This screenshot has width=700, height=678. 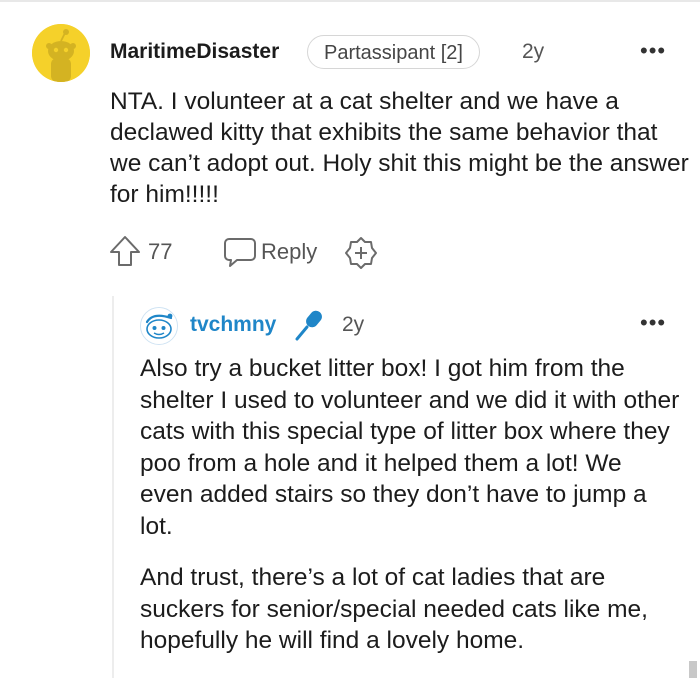 What do you see at coordinates (393, 52) in the screenshot?
I see `user-flair: Partassipant [2]` at bounding box center [393, 52].